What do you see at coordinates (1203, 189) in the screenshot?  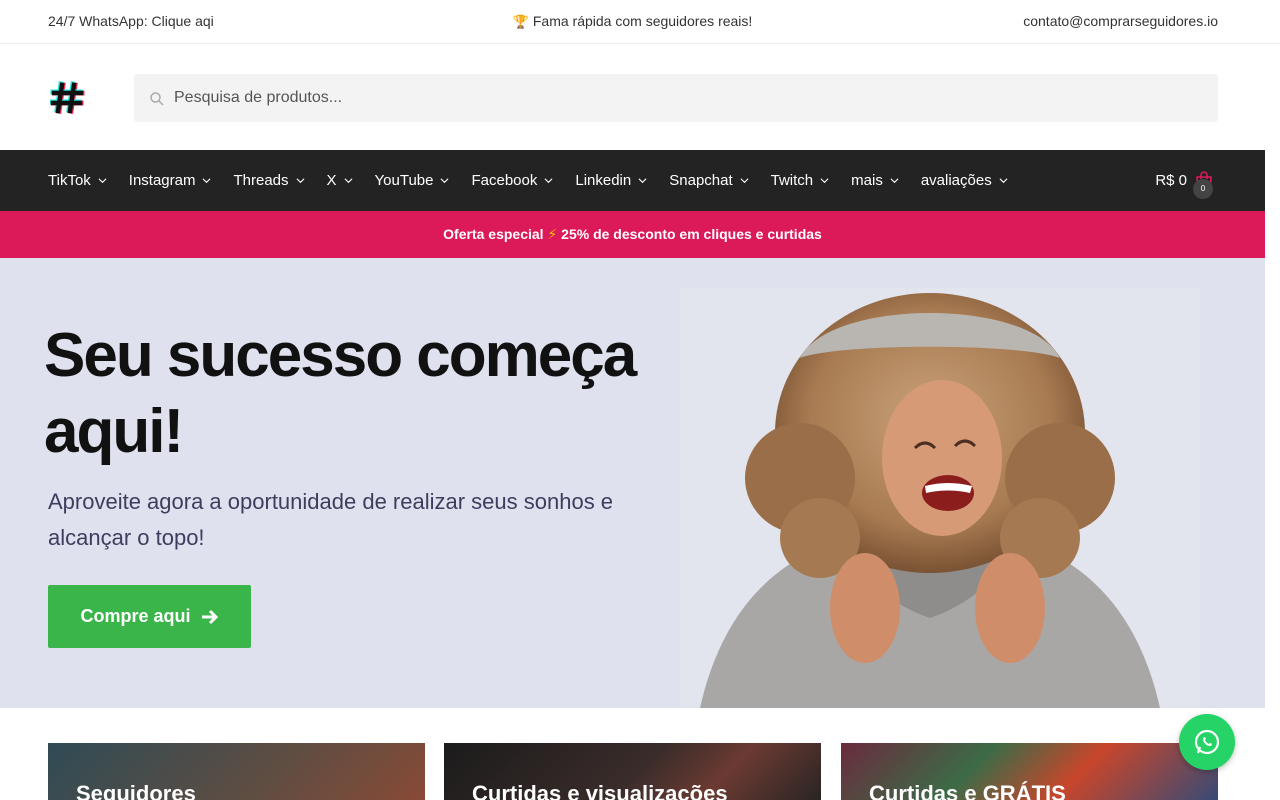 I see `cart-count-badge: 0` at bounding box center [1203, 189].